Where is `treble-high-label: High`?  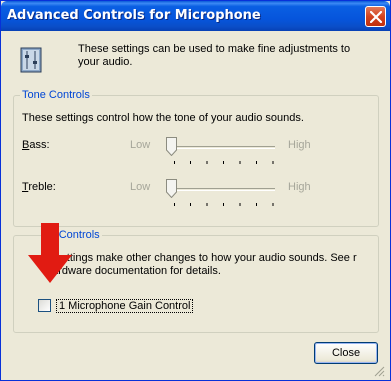 treble-high-label: High is located at coordinates (299, 187).